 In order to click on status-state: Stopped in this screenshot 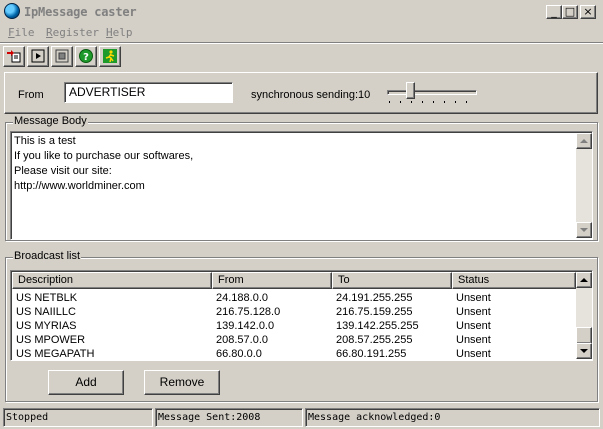, I will do `click(78, 417)`.